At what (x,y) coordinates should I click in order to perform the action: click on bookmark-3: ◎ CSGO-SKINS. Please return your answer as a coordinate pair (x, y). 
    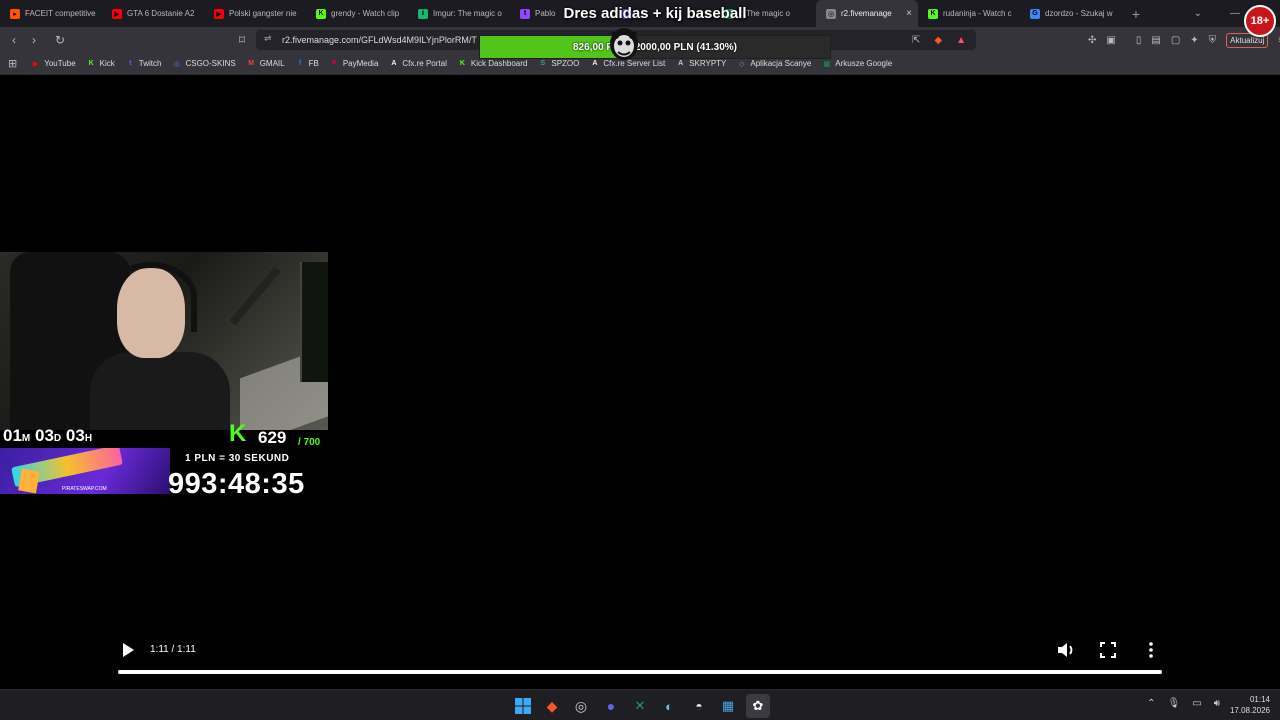
    Looking at the image, I should click on (204, 63).